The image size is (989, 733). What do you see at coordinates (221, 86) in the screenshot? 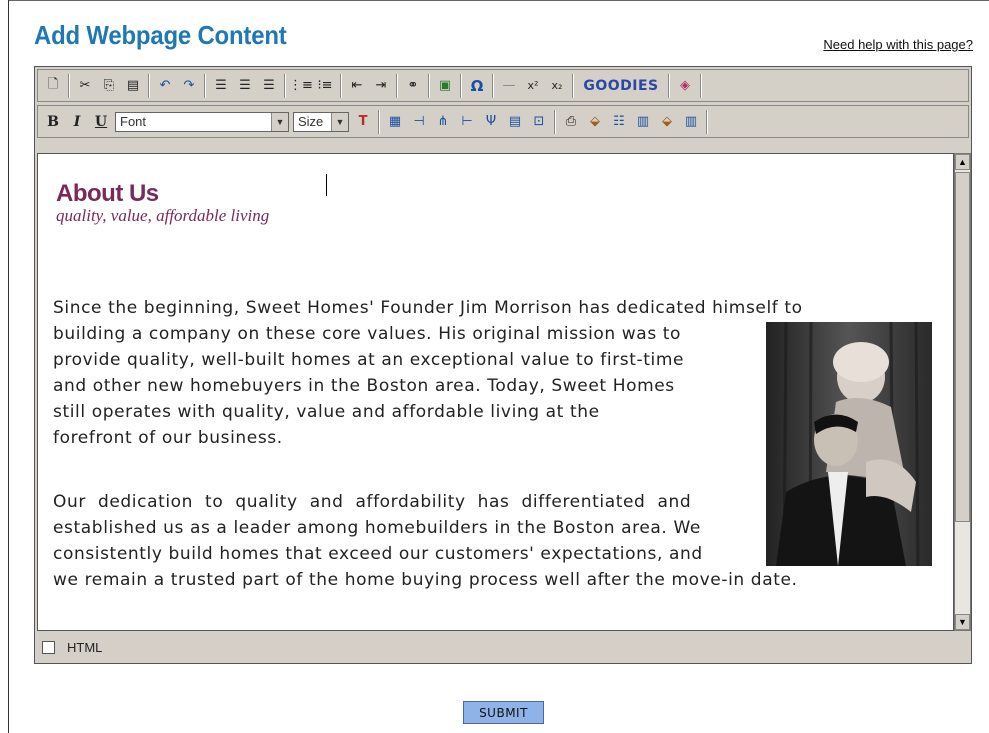
I see `align-left-icon: ☰` at bounding box center [221, 86].